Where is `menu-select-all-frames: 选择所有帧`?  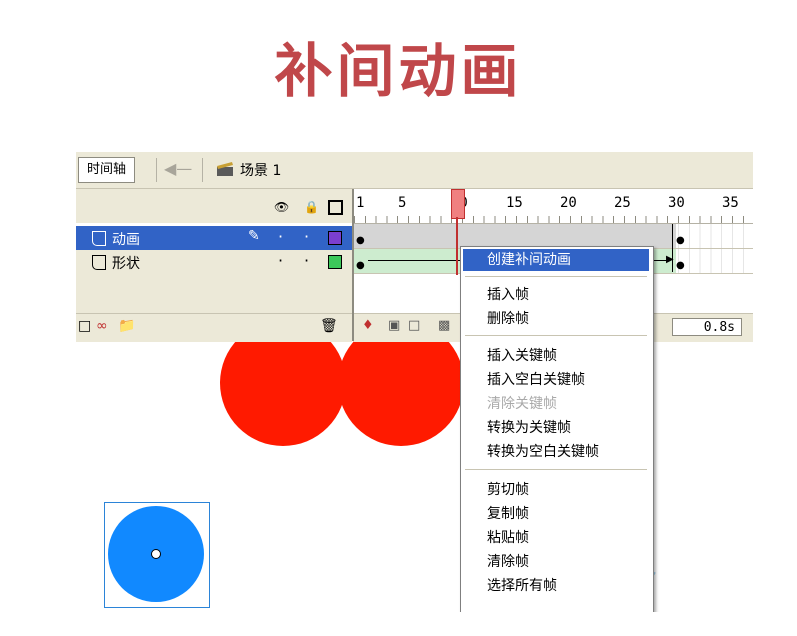
menu-select-all-frames: 选择所有帧 is located at coordinates (556, 586).